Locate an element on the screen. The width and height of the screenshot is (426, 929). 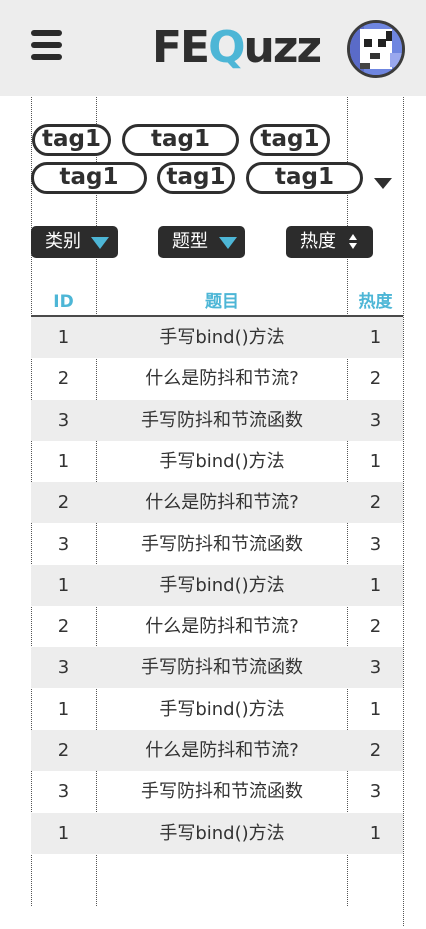
guide-line is located at coordinates (403, 478).